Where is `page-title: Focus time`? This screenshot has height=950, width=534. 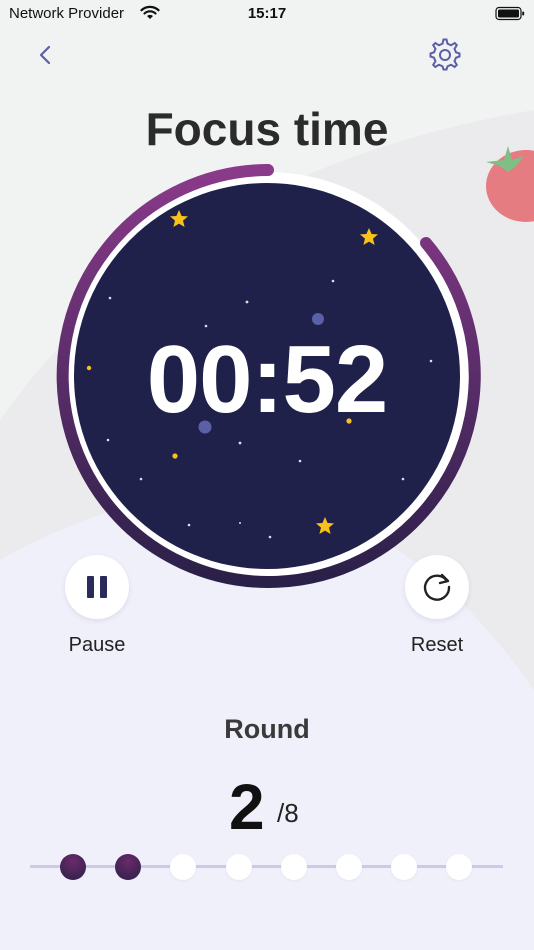
page-title: Focus time is located at coordinates (267, 129).